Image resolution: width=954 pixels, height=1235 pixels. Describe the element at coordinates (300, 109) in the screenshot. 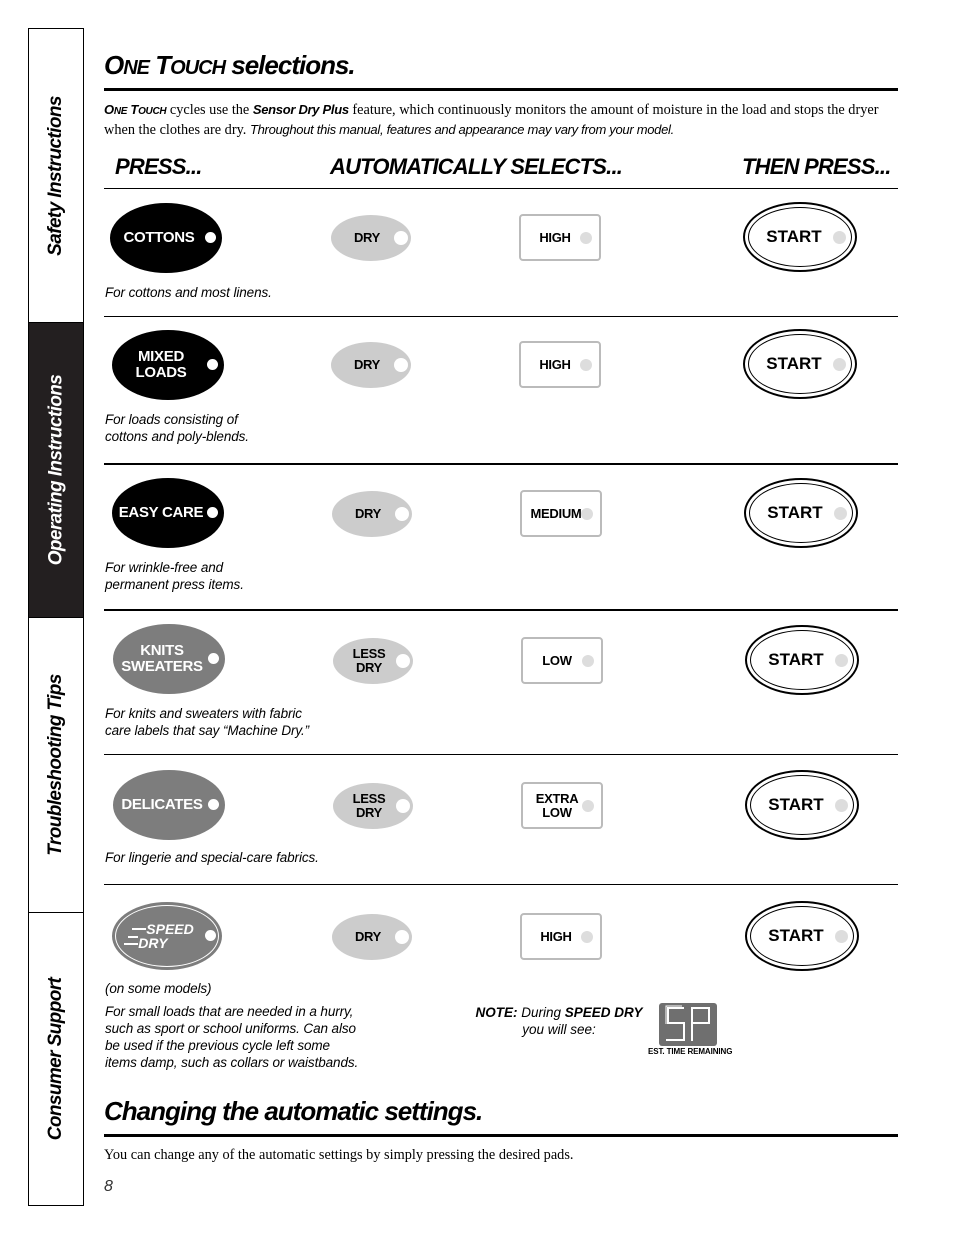

I see `feature-name: Sensor Dry Plus` at that location.